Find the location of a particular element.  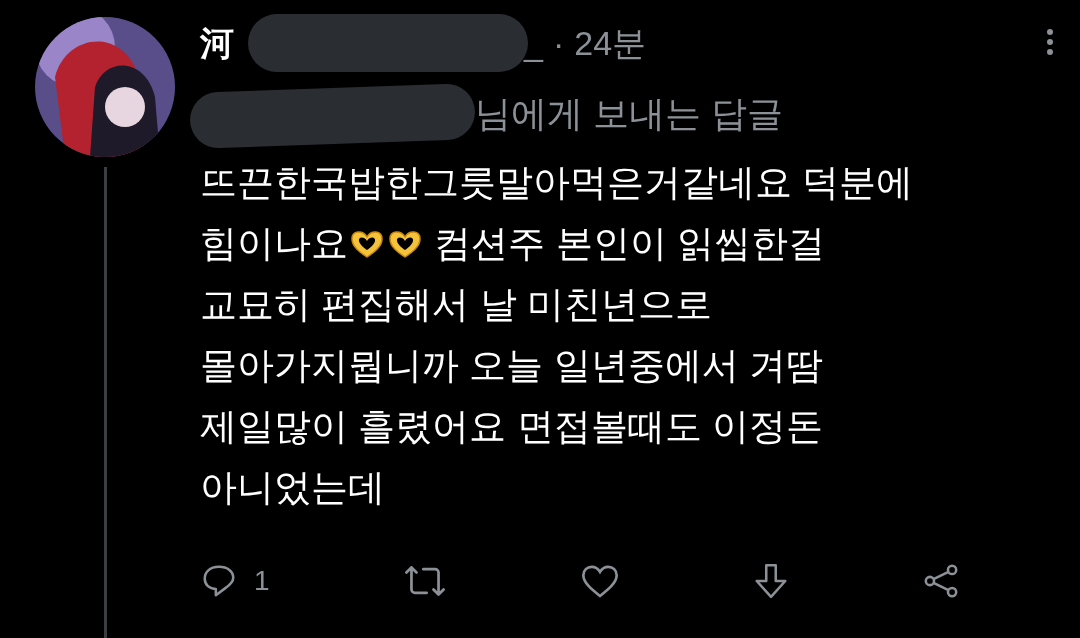

tweet-text: 몰아가지뭡니까 오늘 일년중에서 겨땀 is located at coordinates (511, 366).